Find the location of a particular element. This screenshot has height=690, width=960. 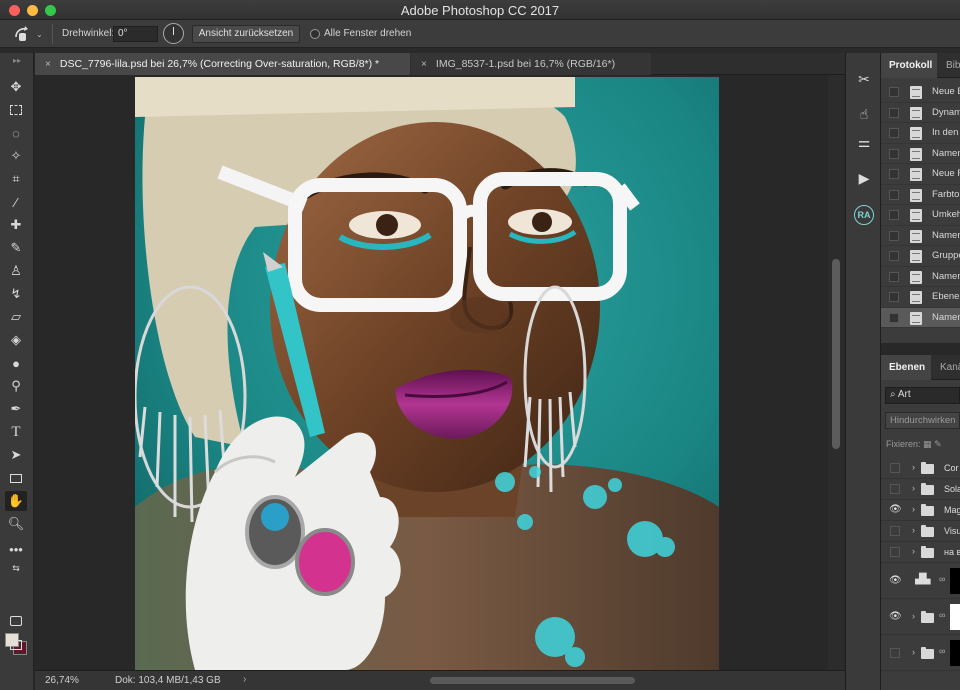

adjustment-layer-row: 👁︎ ▟▙ ∞ is located at coordinates (920, 581).